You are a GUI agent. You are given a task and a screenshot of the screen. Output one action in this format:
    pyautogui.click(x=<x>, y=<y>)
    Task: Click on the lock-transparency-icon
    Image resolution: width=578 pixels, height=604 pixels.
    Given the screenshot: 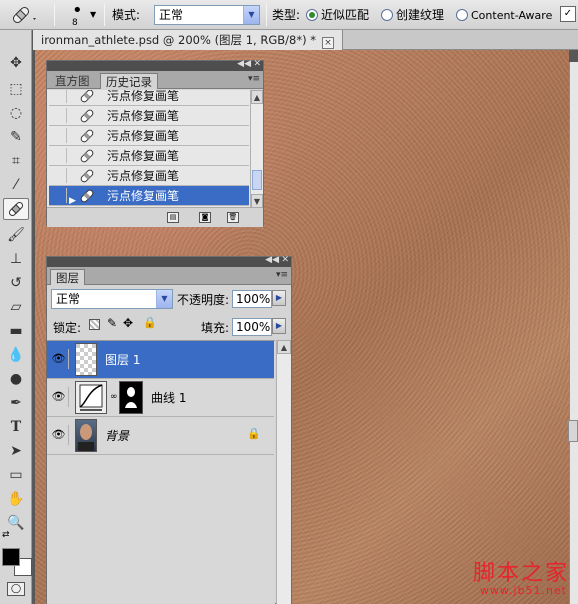 What is the action you would take?
    pyautogui.click(x=94, y=324)
    